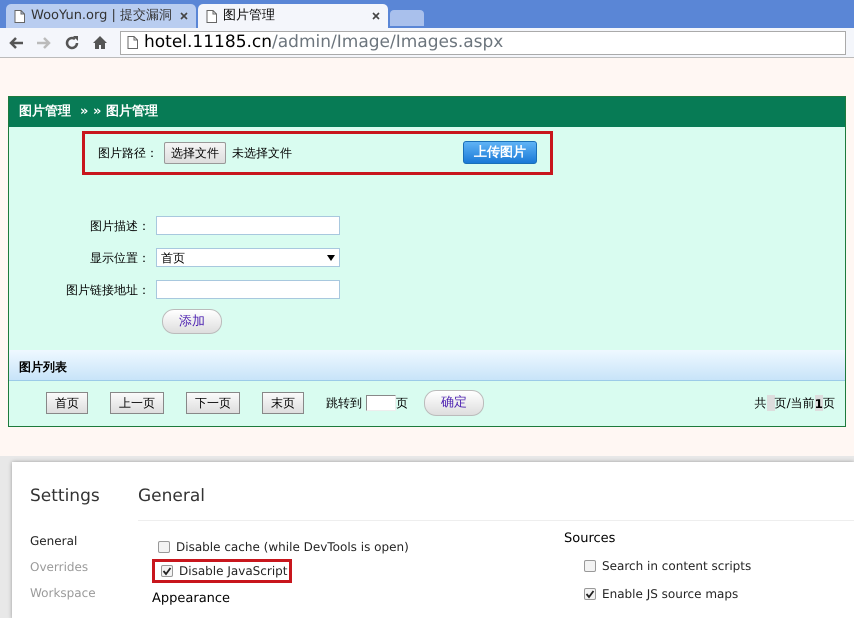 Image resolution: width=854 pixels, height=618 pixels. I want to click on option-label: Disable cache (while DevTools is open), so click(292, 547).